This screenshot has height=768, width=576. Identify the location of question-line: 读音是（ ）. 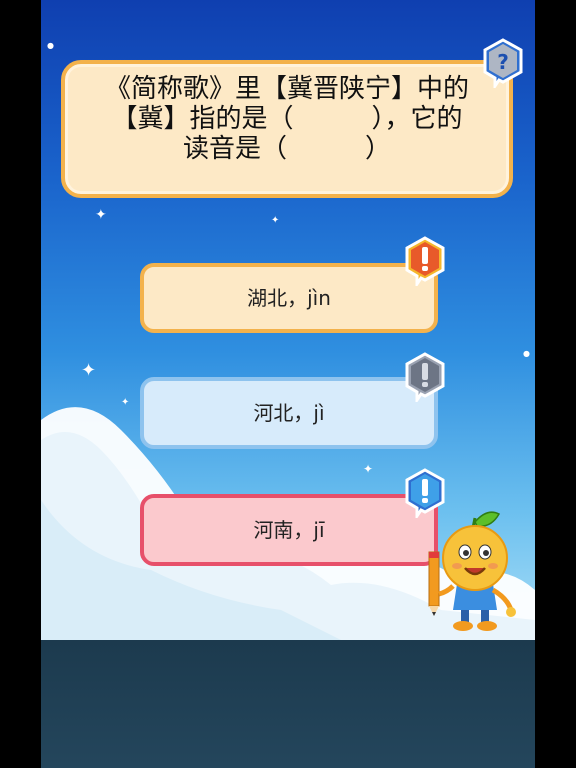
(286, 149).